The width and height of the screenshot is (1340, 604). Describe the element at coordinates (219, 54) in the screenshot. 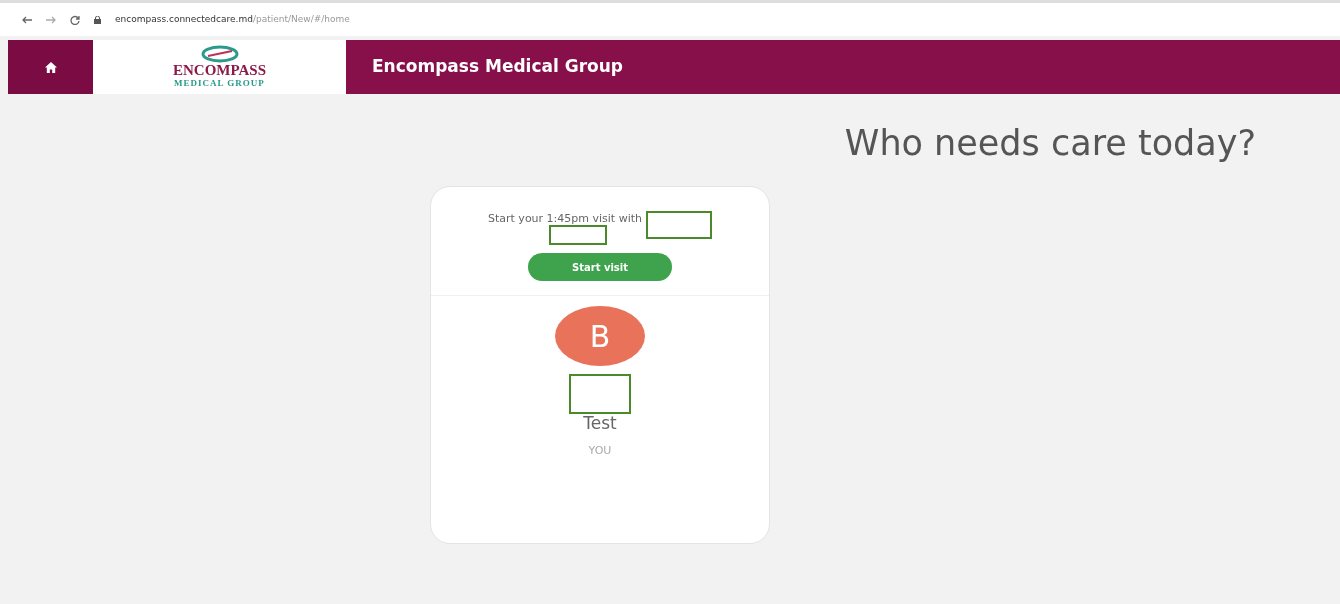

I see `logo-icon` at that location.